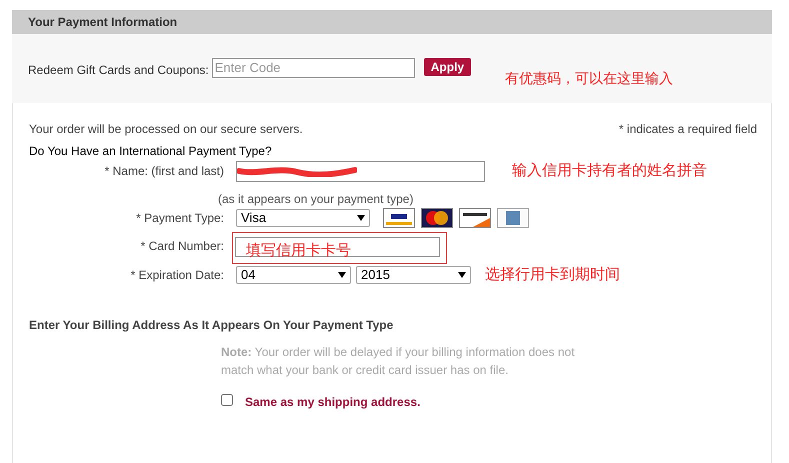  Describe the element at coordinates (150, 151) in the screenshot. I see `section-question: Do You Have an International Payment Type?` at that location.